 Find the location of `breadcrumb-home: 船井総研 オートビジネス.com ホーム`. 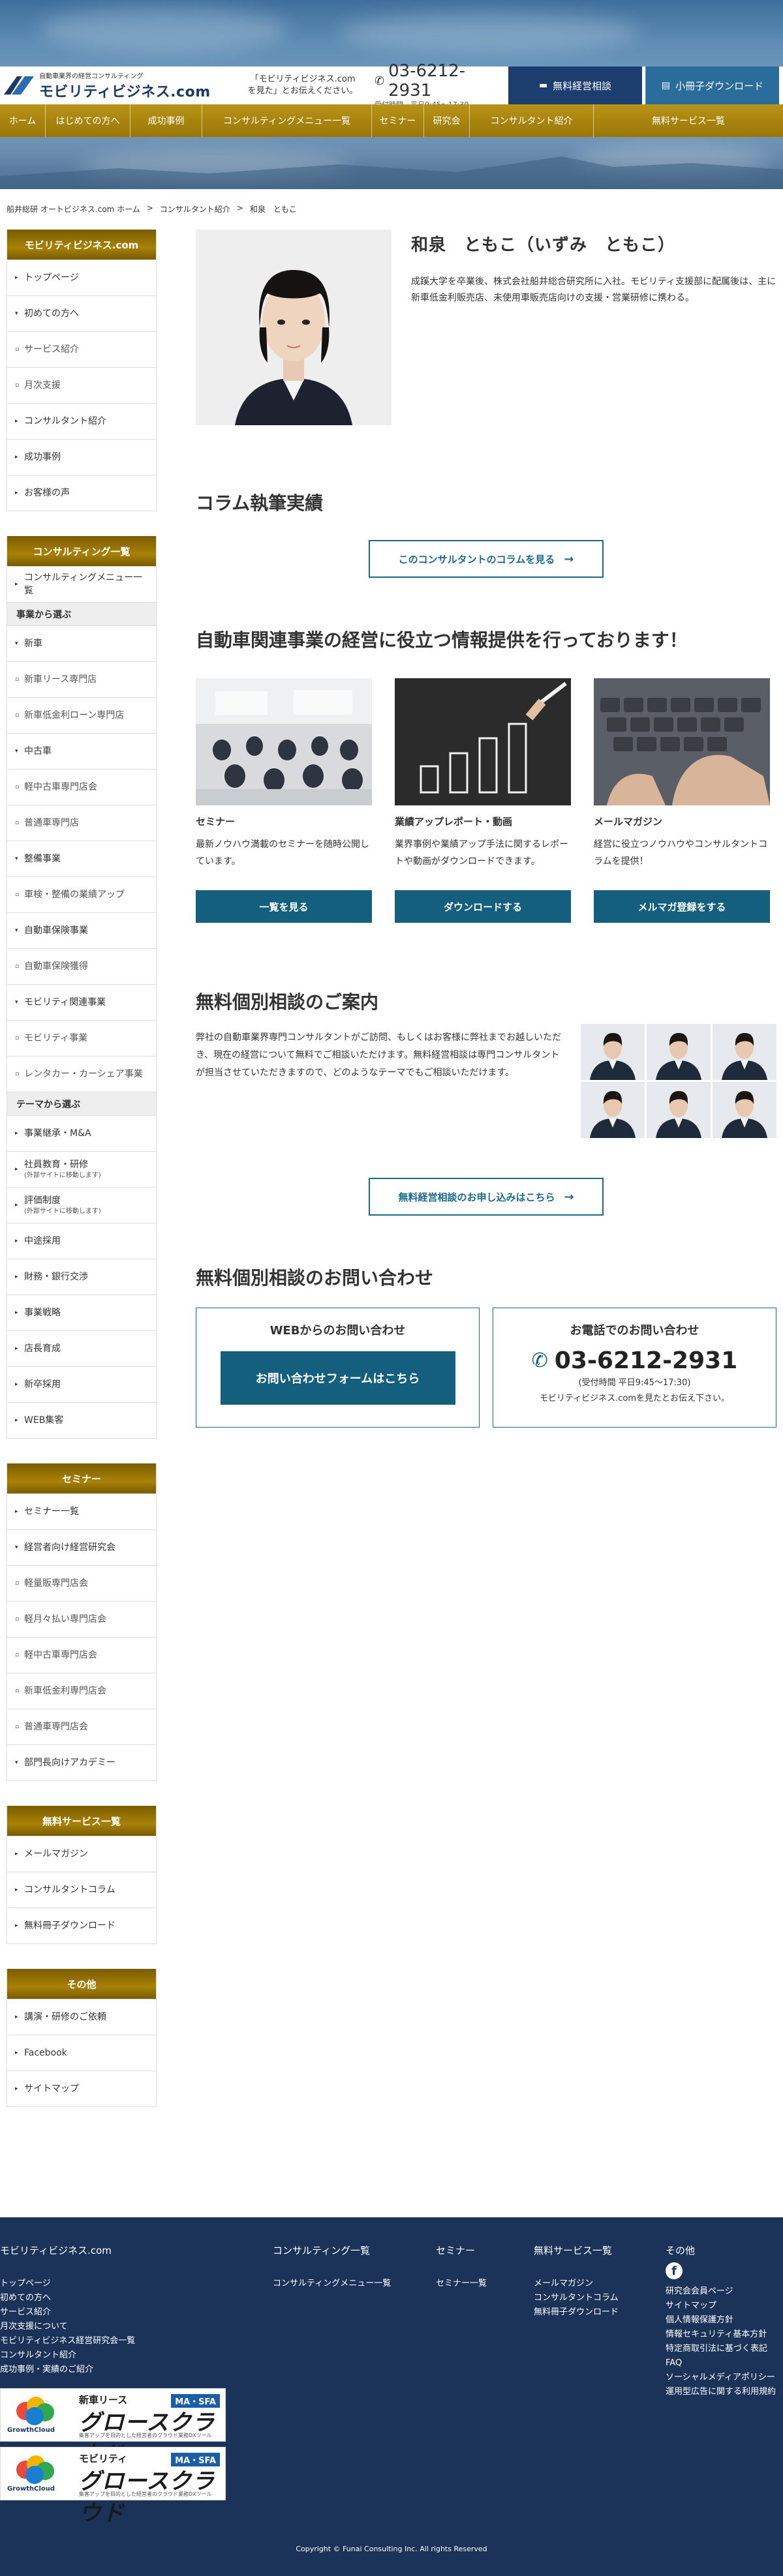

breadcrumb-home: 船井総研 オートビジネス.com ホーム is located at coordinates (73, 209).